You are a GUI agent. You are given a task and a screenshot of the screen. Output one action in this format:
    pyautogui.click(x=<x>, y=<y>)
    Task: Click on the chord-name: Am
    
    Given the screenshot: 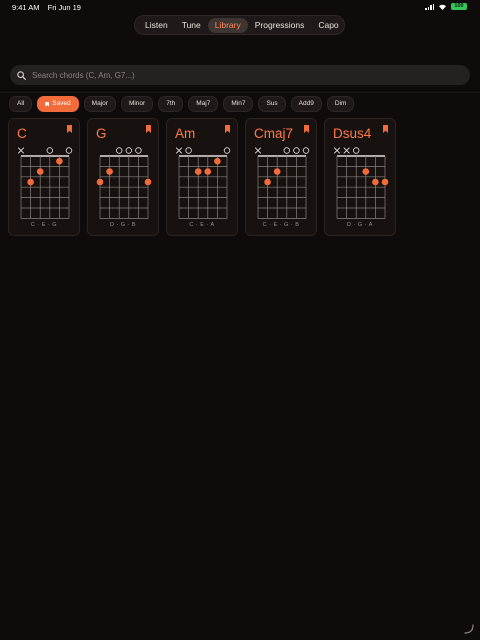 What is the action you would take?
    pyautogui.click(x=185, y=133)
    